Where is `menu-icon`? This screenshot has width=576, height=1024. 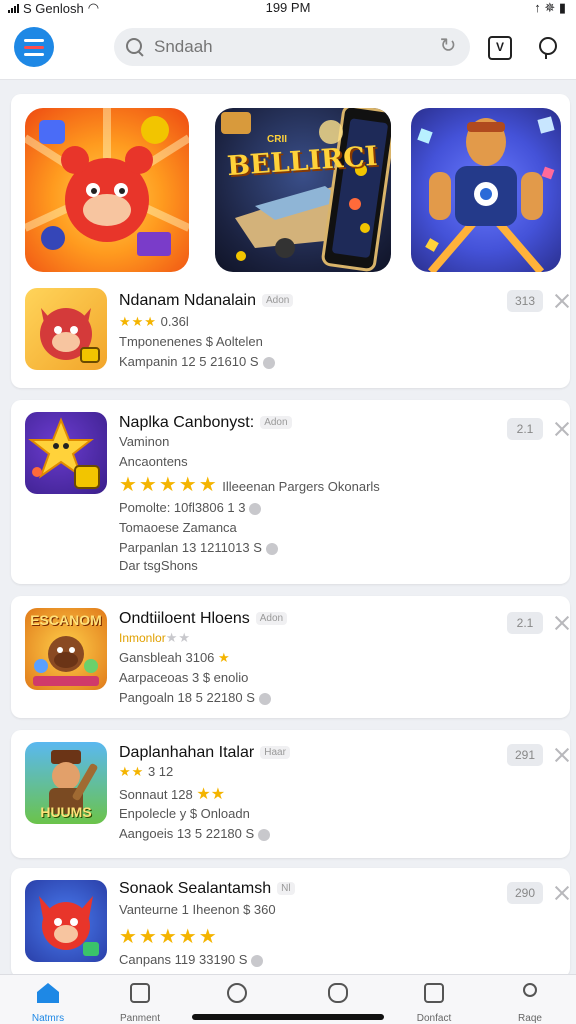
menu-icon is located at coordinates (34, 40).